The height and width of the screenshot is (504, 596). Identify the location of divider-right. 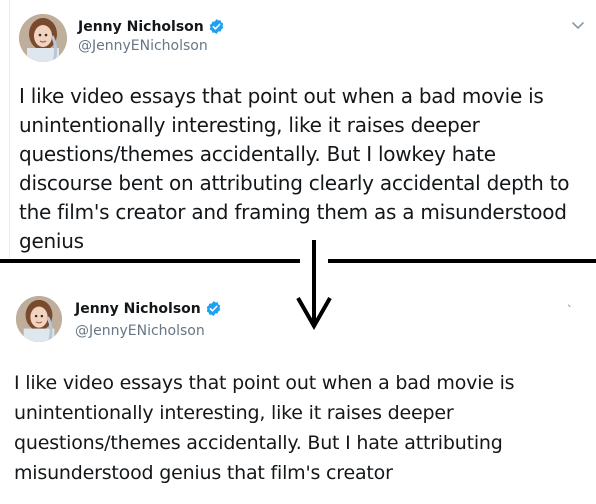
(462, 261).